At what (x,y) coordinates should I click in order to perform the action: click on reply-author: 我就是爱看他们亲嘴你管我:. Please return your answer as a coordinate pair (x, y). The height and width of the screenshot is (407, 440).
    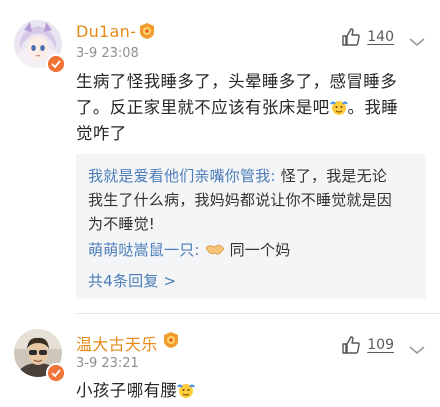
    Looking at the image, I should click on (182, 176).